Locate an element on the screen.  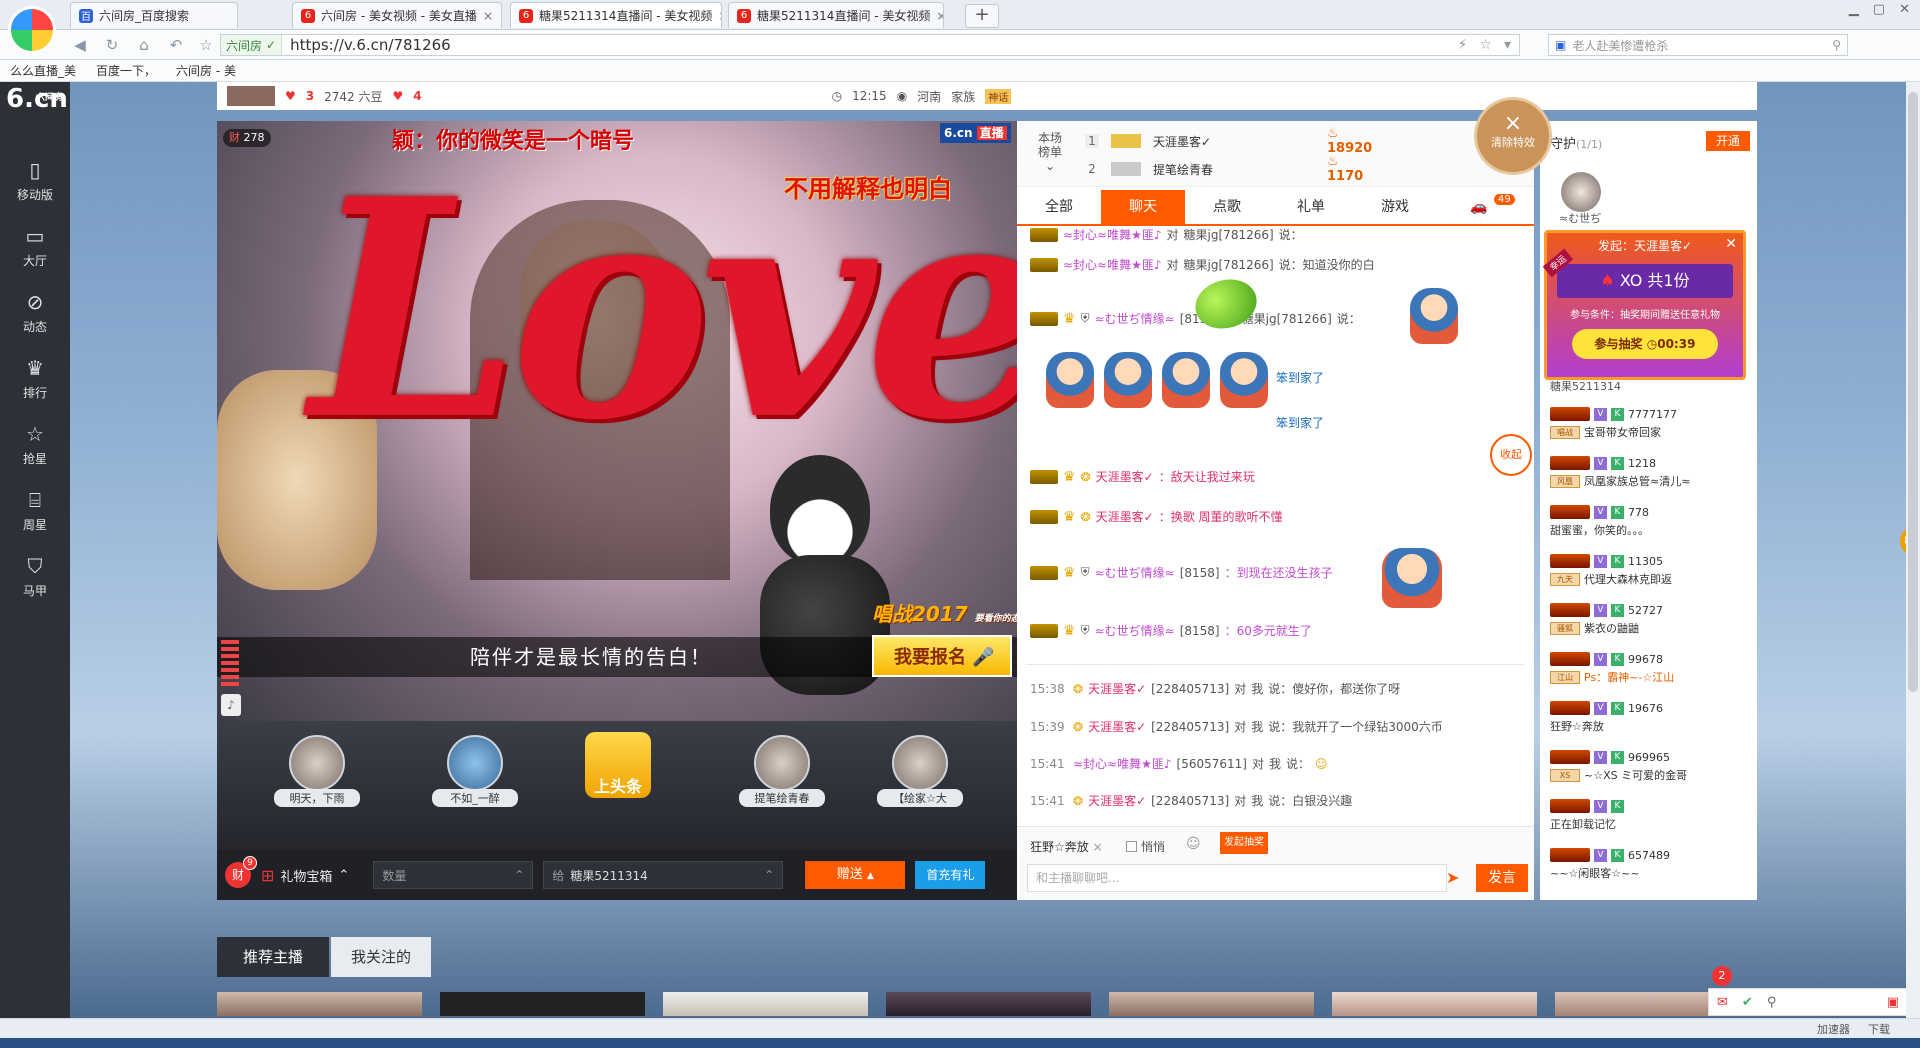
fan-row: V K 7777177 唱战 宝哥带女帝回家 is located at coordinates (1650, 432).